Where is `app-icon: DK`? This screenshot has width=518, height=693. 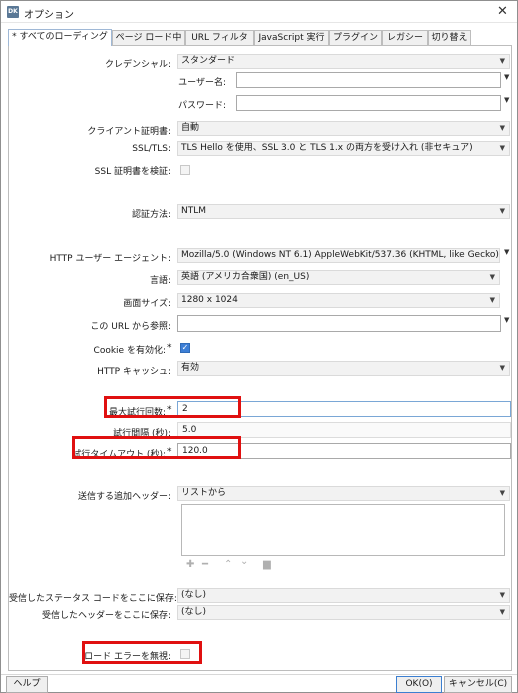 app-icon: DK is located at coordinates (13, 12).